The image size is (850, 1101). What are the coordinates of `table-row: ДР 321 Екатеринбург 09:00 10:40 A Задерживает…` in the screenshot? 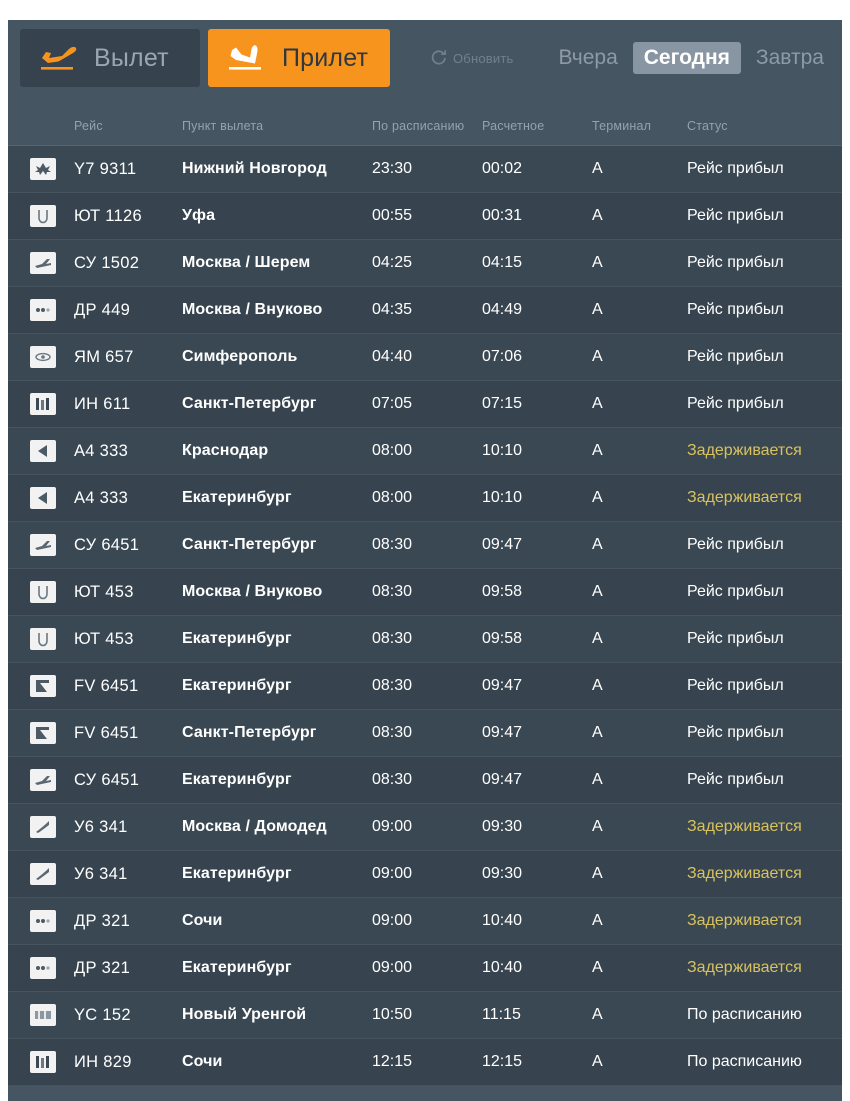 It's located at (425, 968).